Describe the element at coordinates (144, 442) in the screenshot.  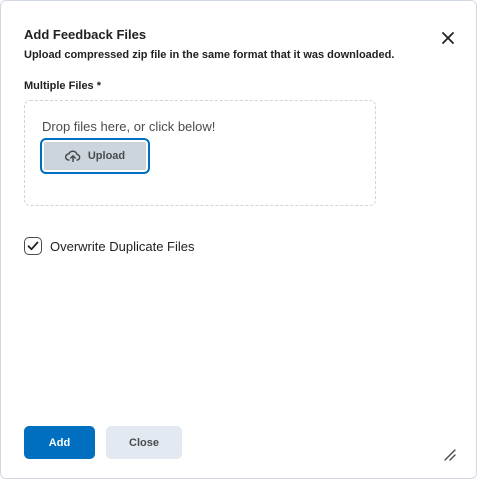
I see `close-button: Close` at that location.